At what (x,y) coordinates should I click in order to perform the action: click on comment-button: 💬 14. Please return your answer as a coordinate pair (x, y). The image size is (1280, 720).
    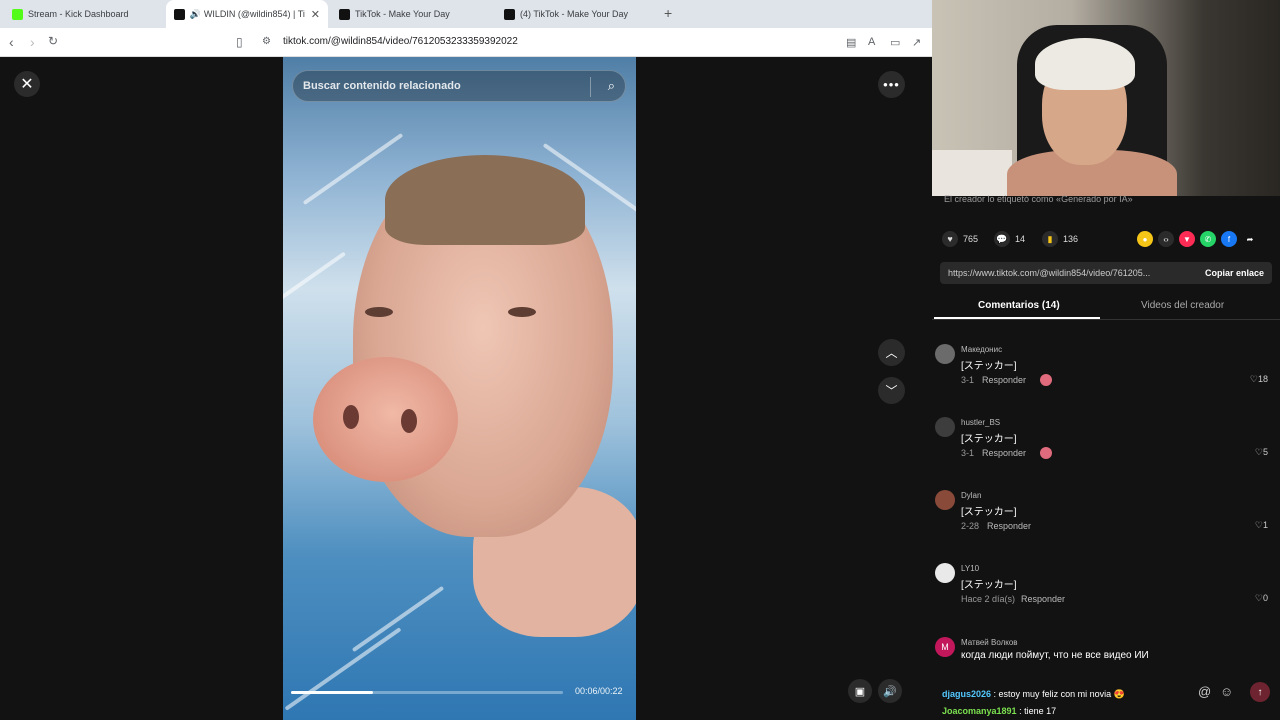
    Looking at the image, I should click on (1009, 239).